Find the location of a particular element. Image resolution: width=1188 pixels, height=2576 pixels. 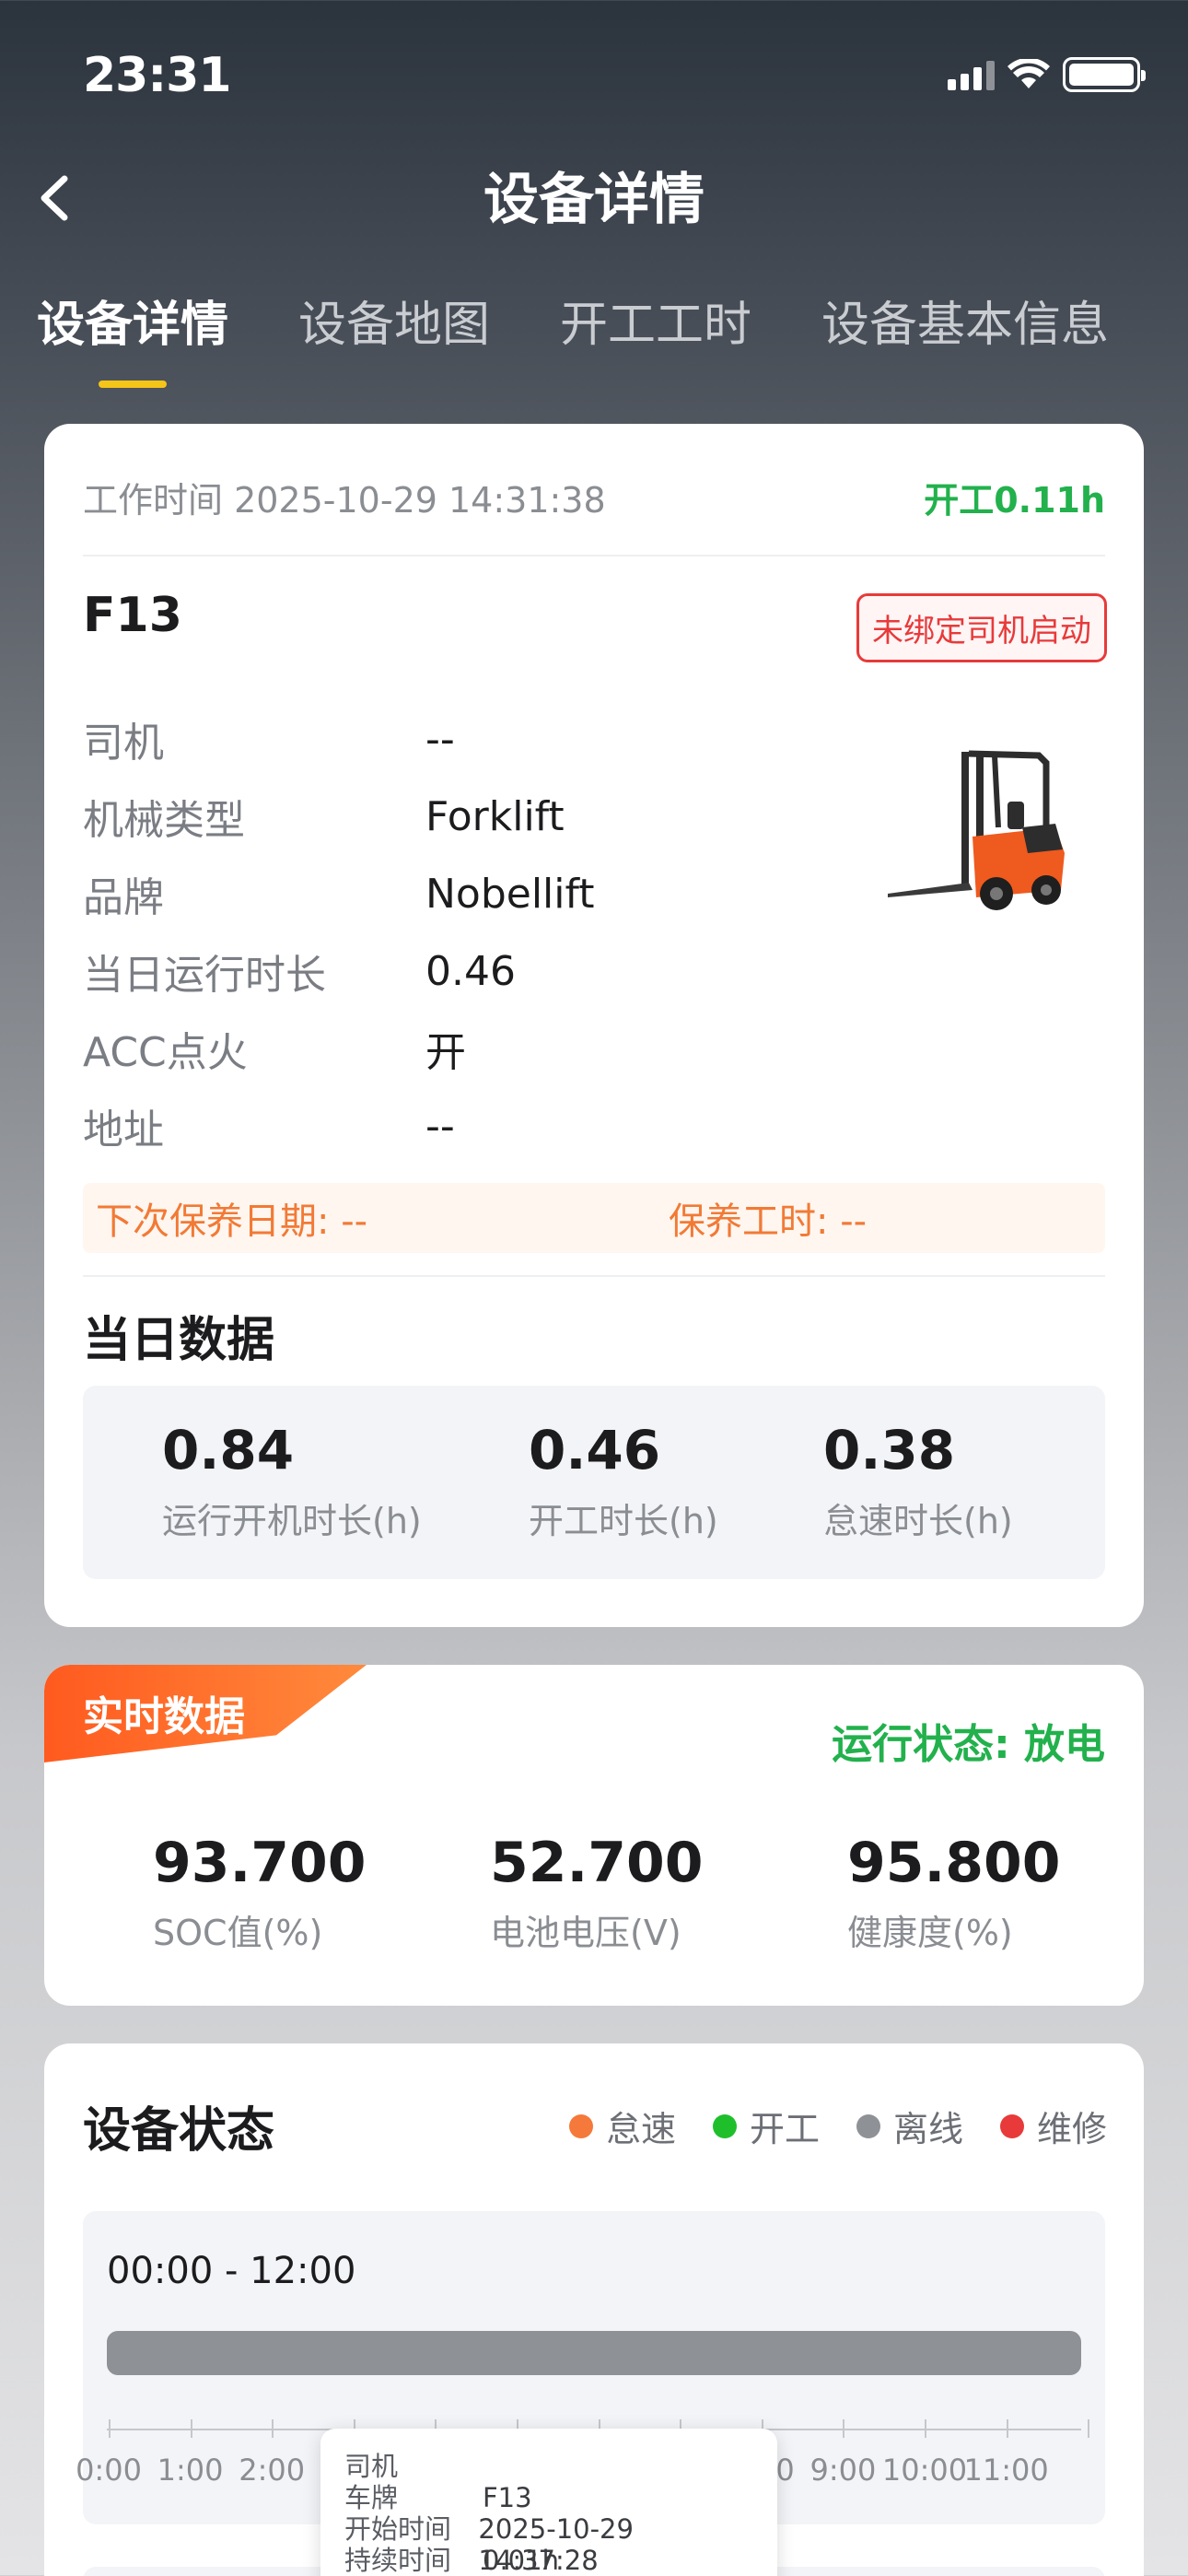

legend-label: 离线 is located at coordinates (927, 2129).